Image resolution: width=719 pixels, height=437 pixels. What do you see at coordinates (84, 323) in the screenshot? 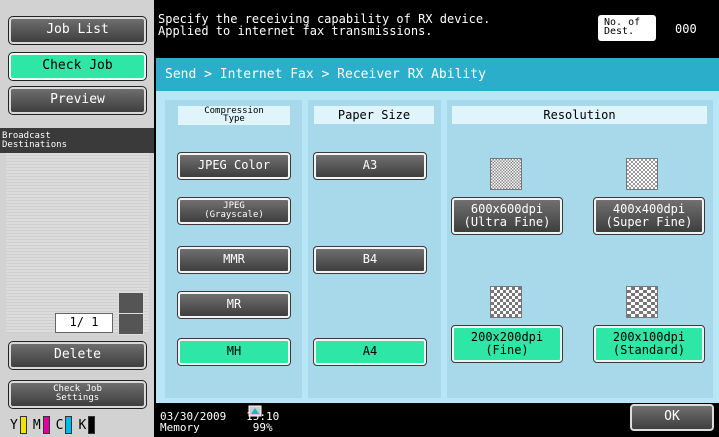
I see `page-indicator: 1/ 1` at bounding box center [84, 323].